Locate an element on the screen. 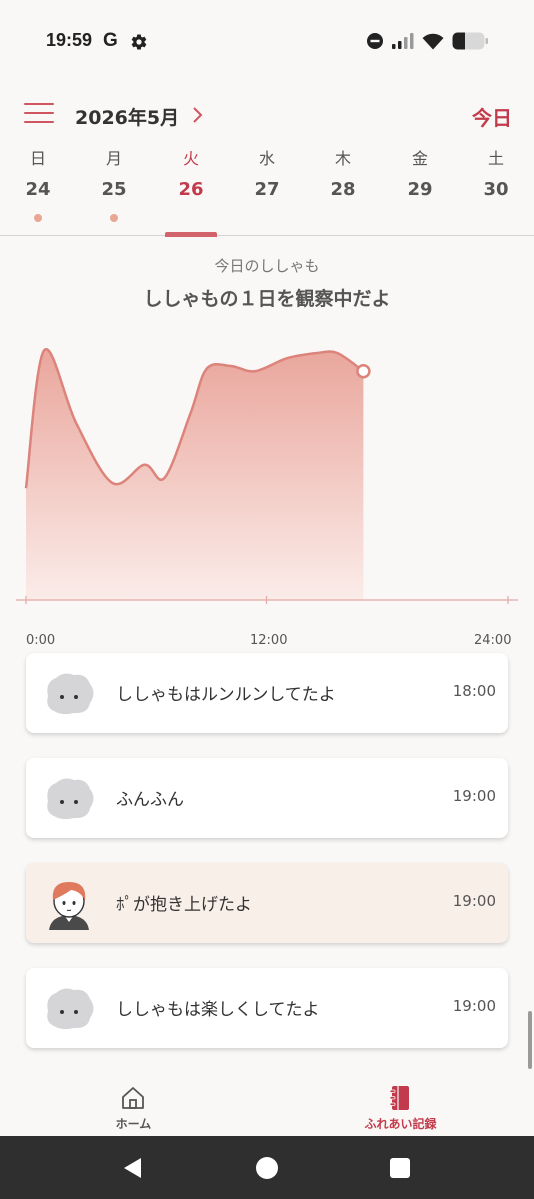  record-text: ふんふん is located at coordinates (150, 800).